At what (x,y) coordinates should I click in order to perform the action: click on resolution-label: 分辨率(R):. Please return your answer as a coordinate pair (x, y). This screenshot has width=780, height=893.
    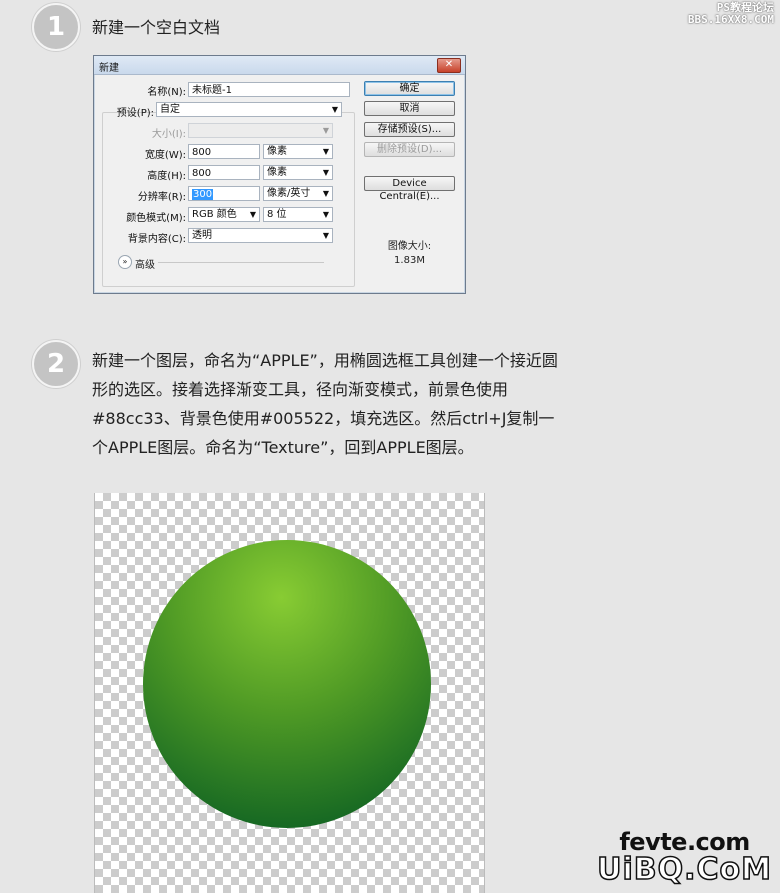
    Looking at the image, I should click on (161, 197).